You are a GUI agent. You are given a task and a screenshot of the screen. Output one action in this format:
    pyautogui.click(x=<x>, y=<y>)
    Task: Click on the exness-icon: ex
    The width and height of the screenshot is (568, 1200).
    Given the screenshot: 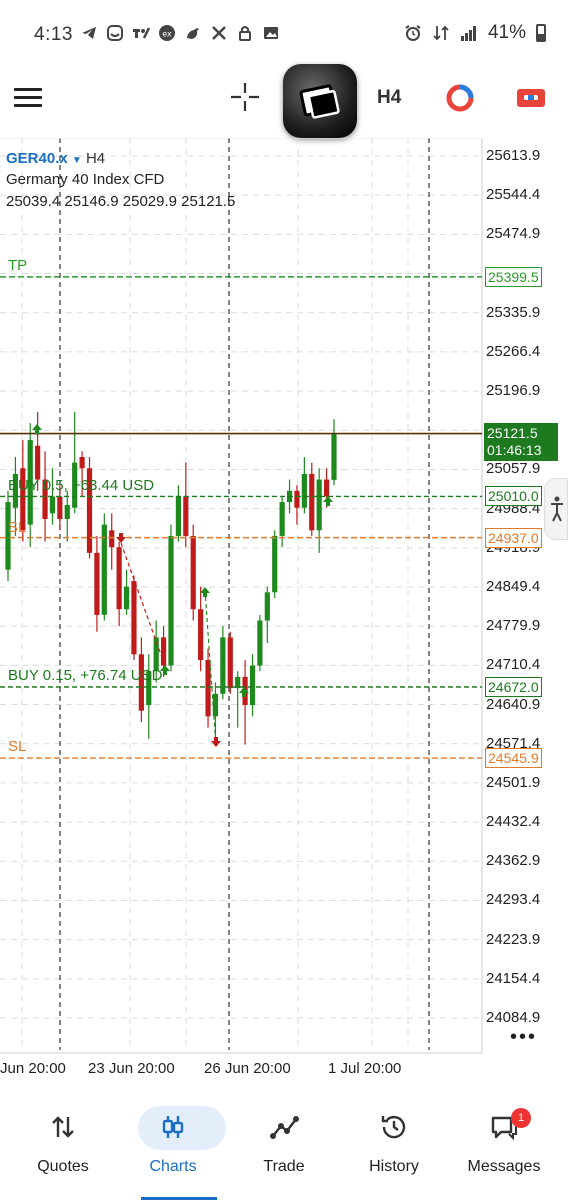 What is the action you would take?
    pyautogui.click(x=167, y=33)
    